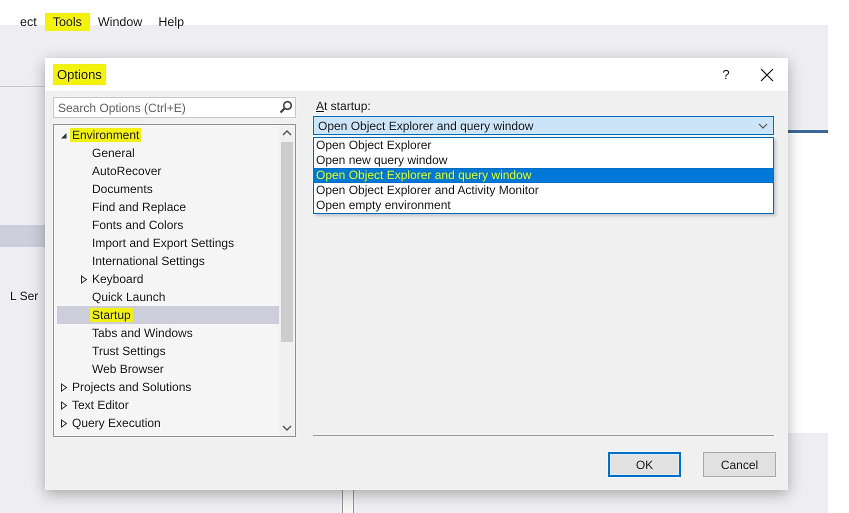  What do you see at coordinates (726, 74) in the screenshot?
I see `help-button: ?` at bounding box center [726, 74].